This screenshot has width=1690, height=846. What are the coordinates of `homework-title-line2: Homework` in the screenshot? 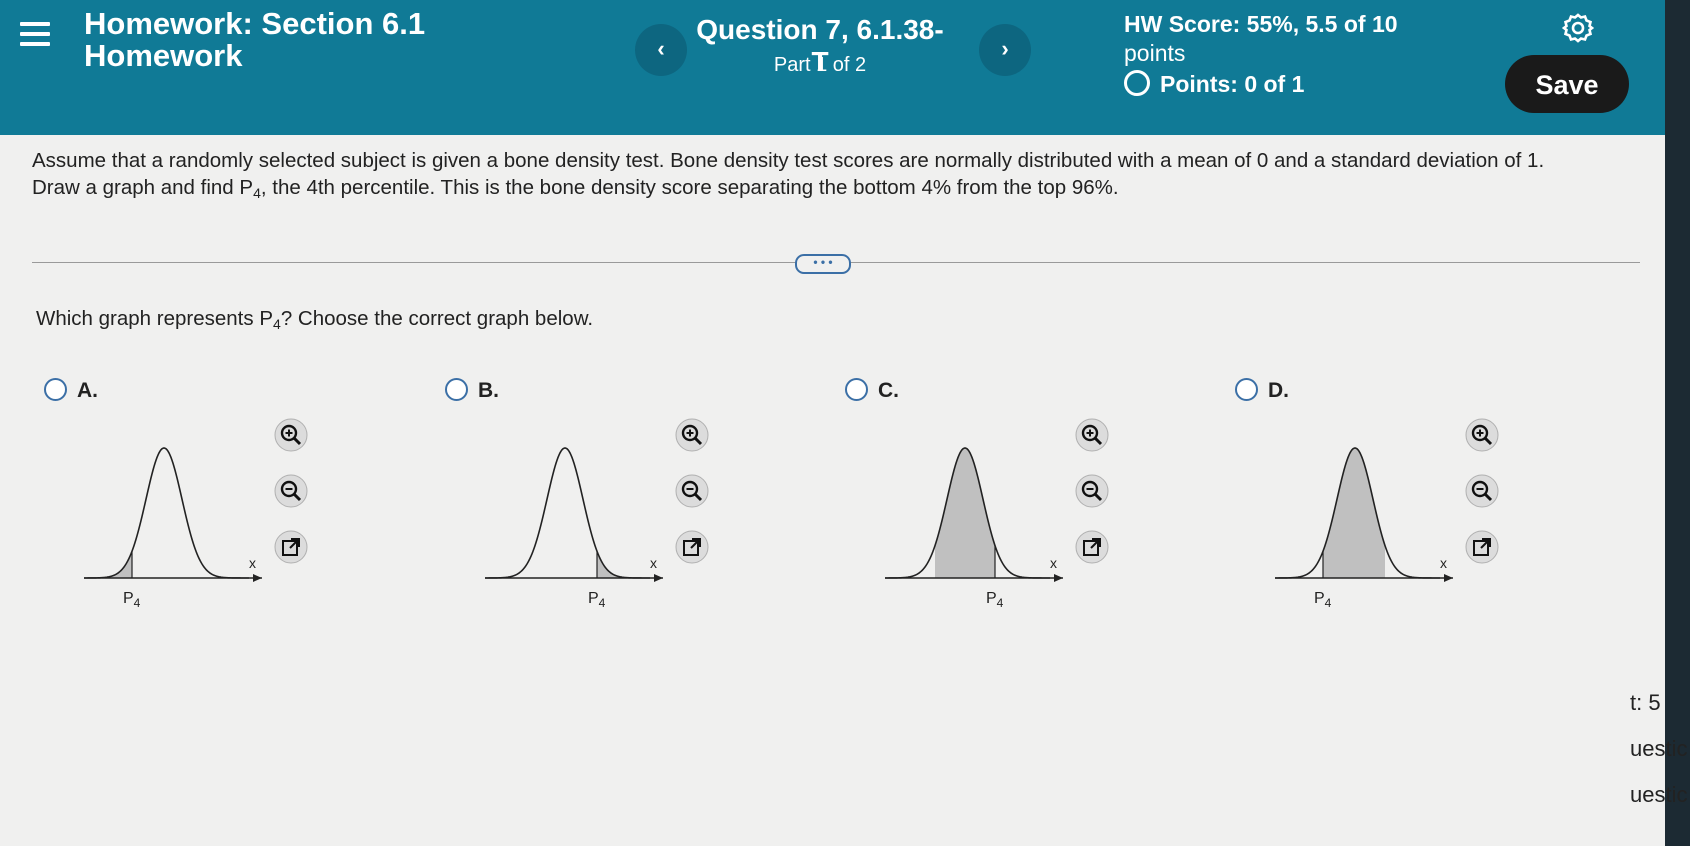 It's located at (163, 55).